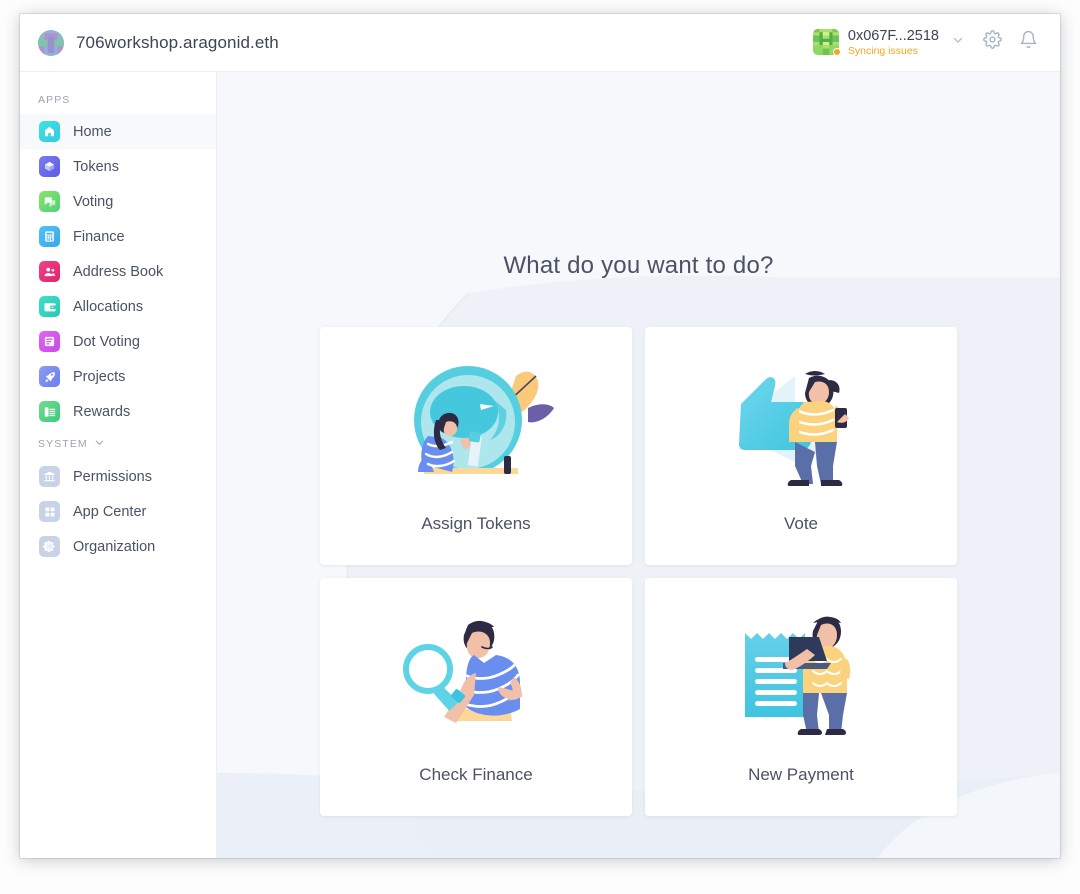  I want to click on account-address: 0x067F...2518, so click(893, 35).